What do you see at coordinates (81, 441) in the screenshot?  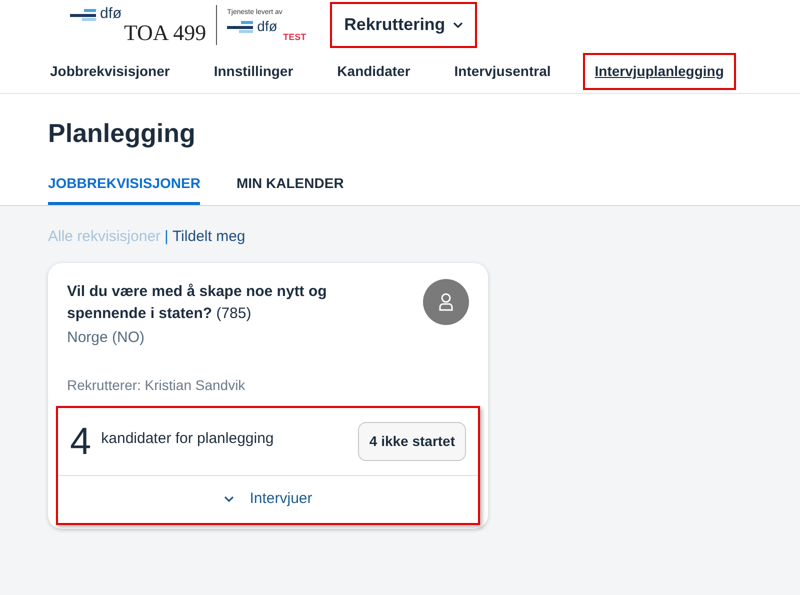 I see `candidate-count: 4` at bounding box center [81, 441].